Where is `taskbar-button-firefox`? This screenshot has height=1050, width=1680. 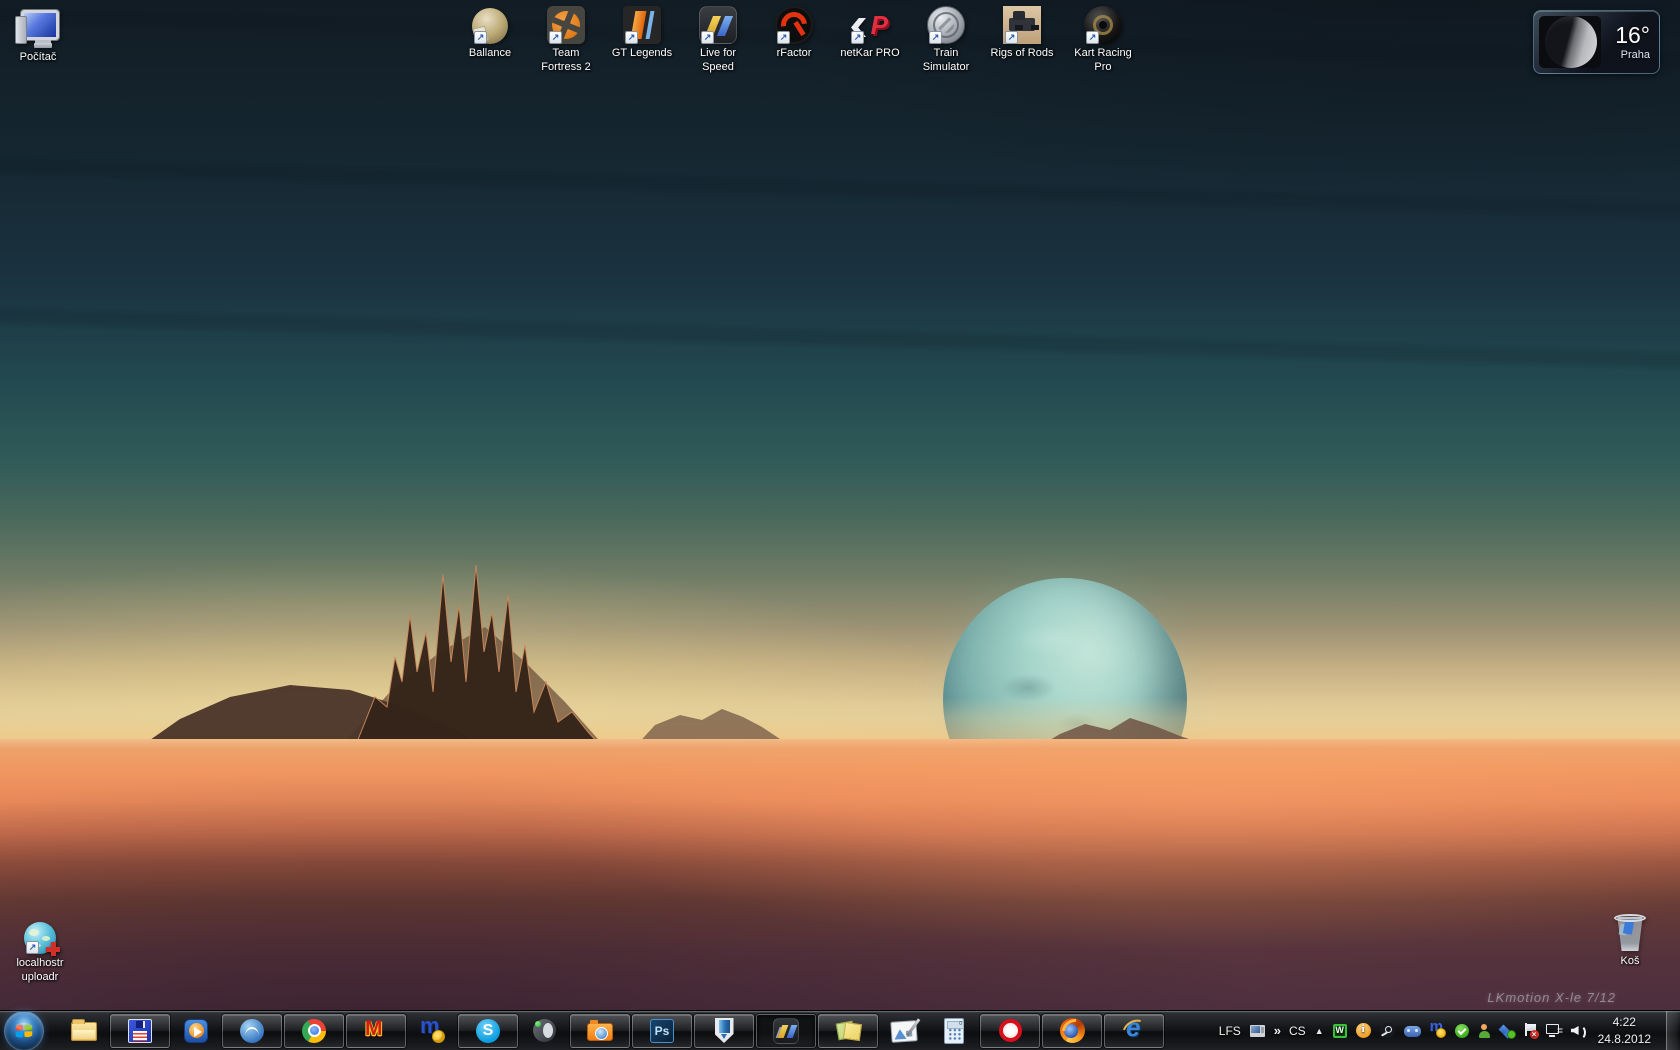
taskbar-button-firefox is located at coordinates (1072, 1030).